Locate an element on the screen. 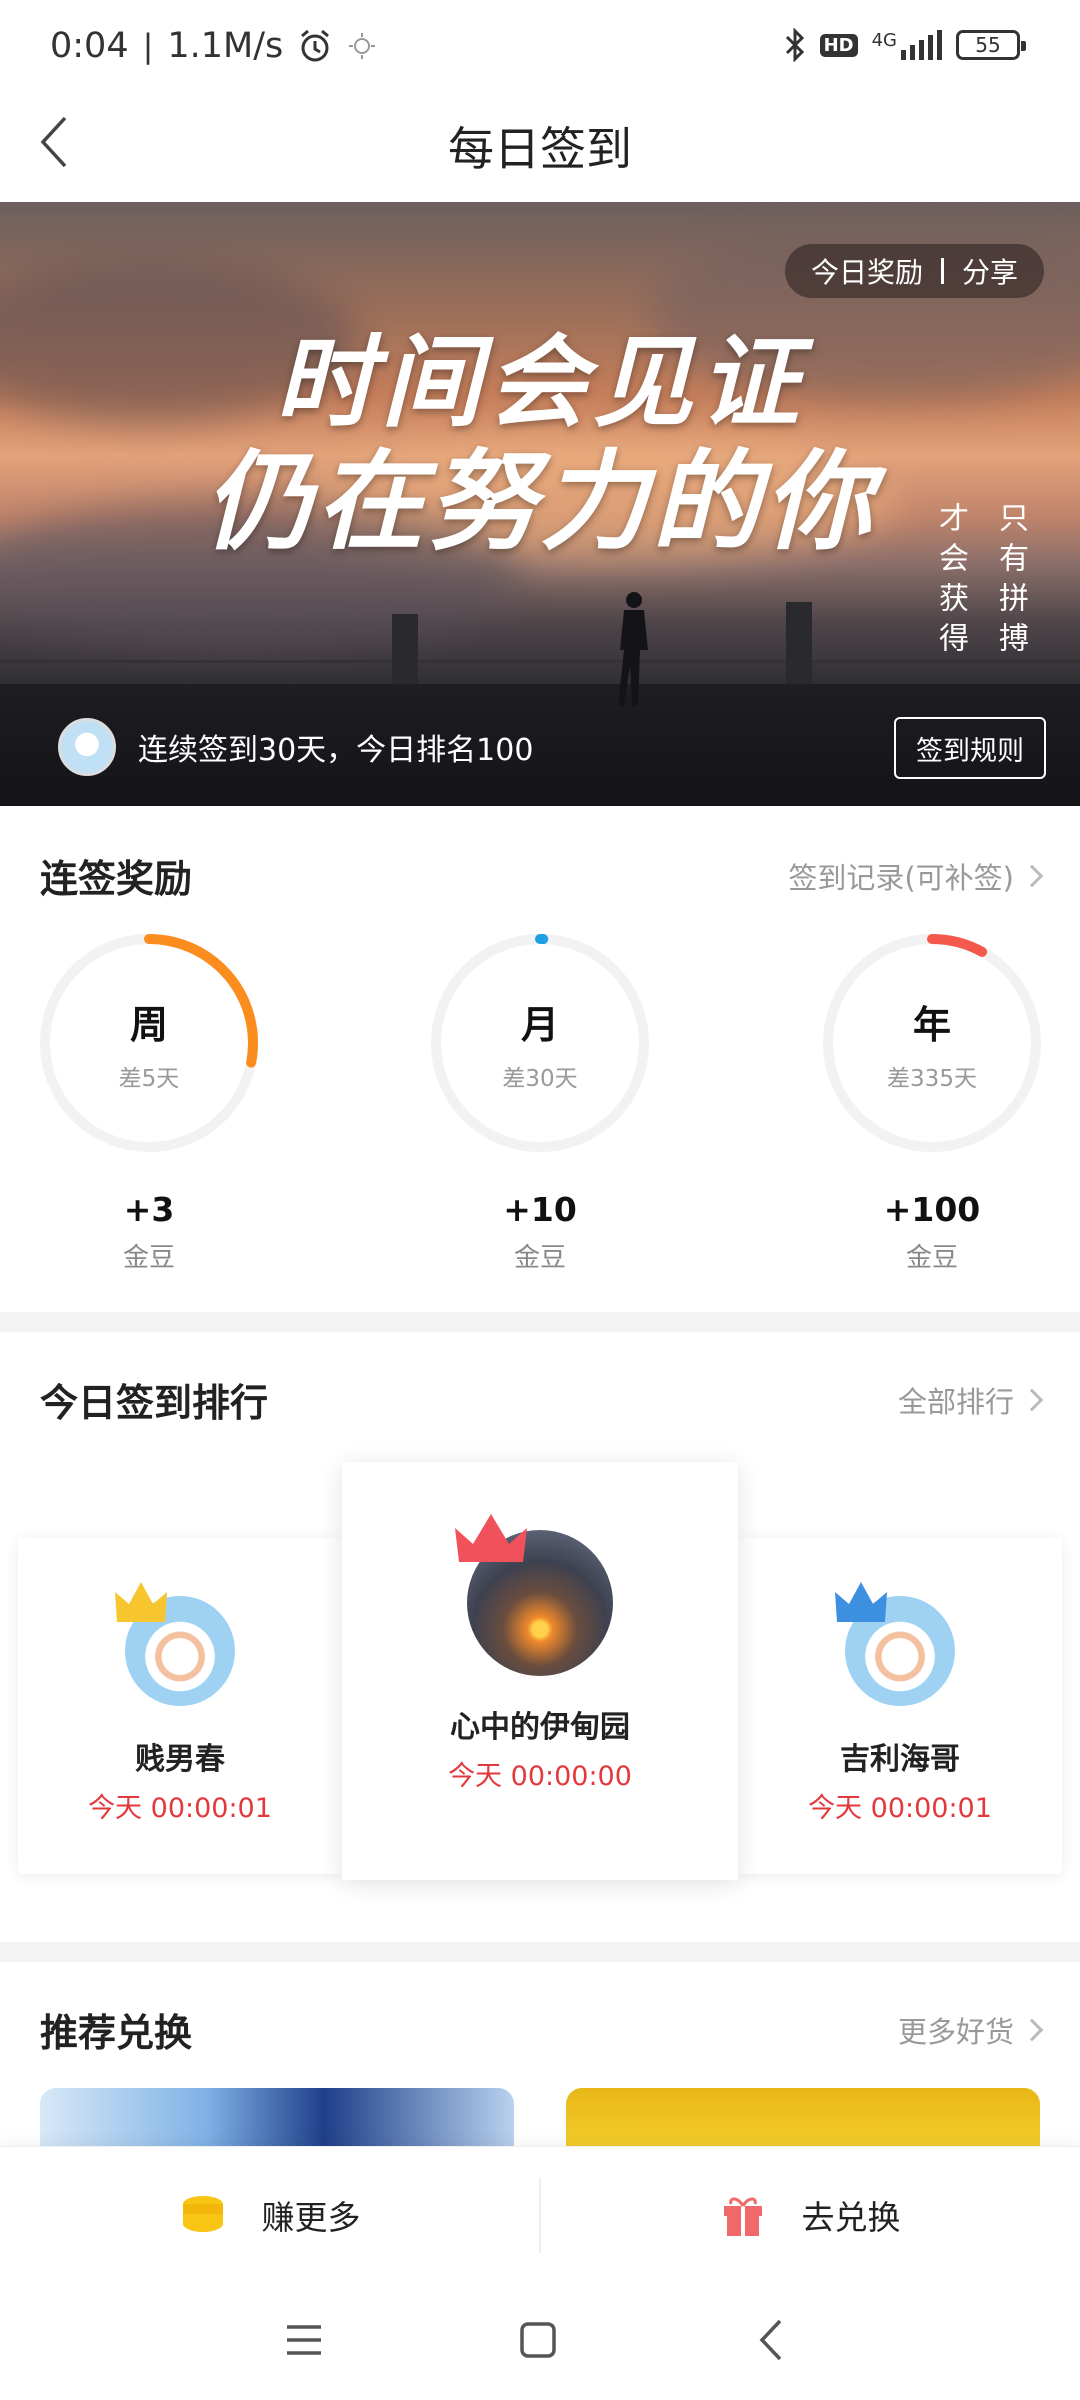 The image size is (1080, 2400). ring-week: 周差5天 is located at coordinates (149, 1043).